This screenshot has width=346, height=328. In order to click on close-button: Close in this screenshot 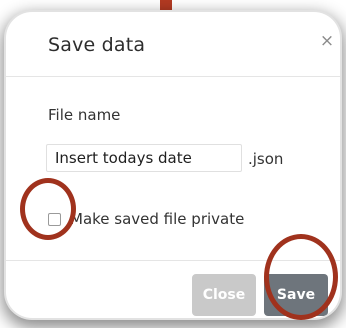, I will do `click(224, 295)`.